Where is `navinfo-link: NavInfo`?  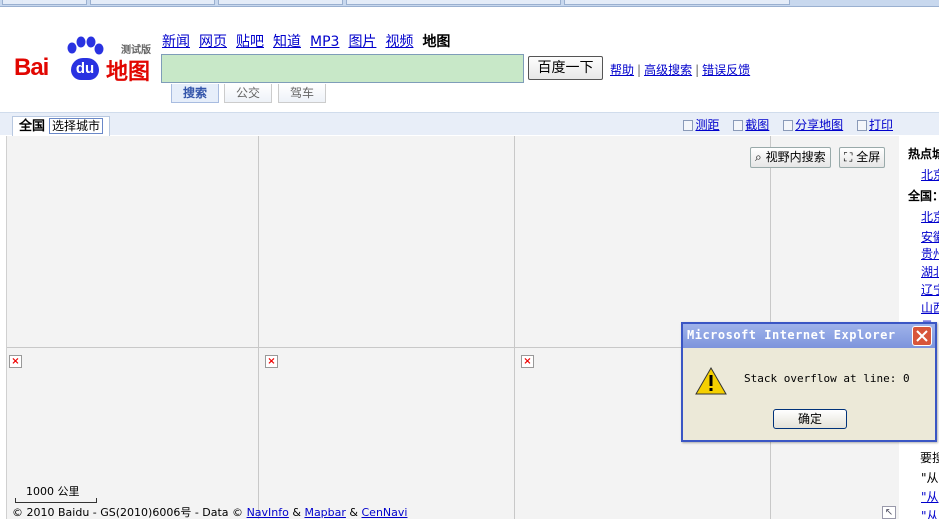
navinfo-link: NavInfo is located at coordinates (268, 512).